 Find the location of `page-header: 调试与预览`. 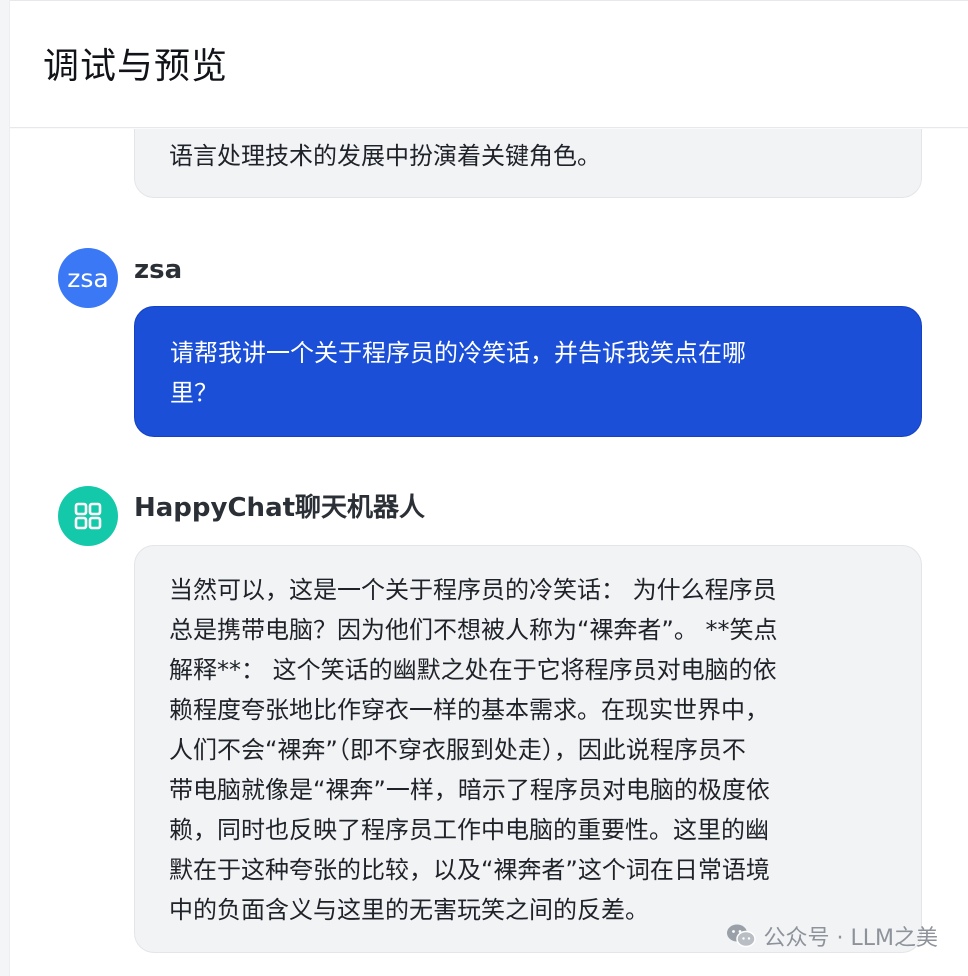

page-header: 调试与预览 is located at coordinates (489, 64).